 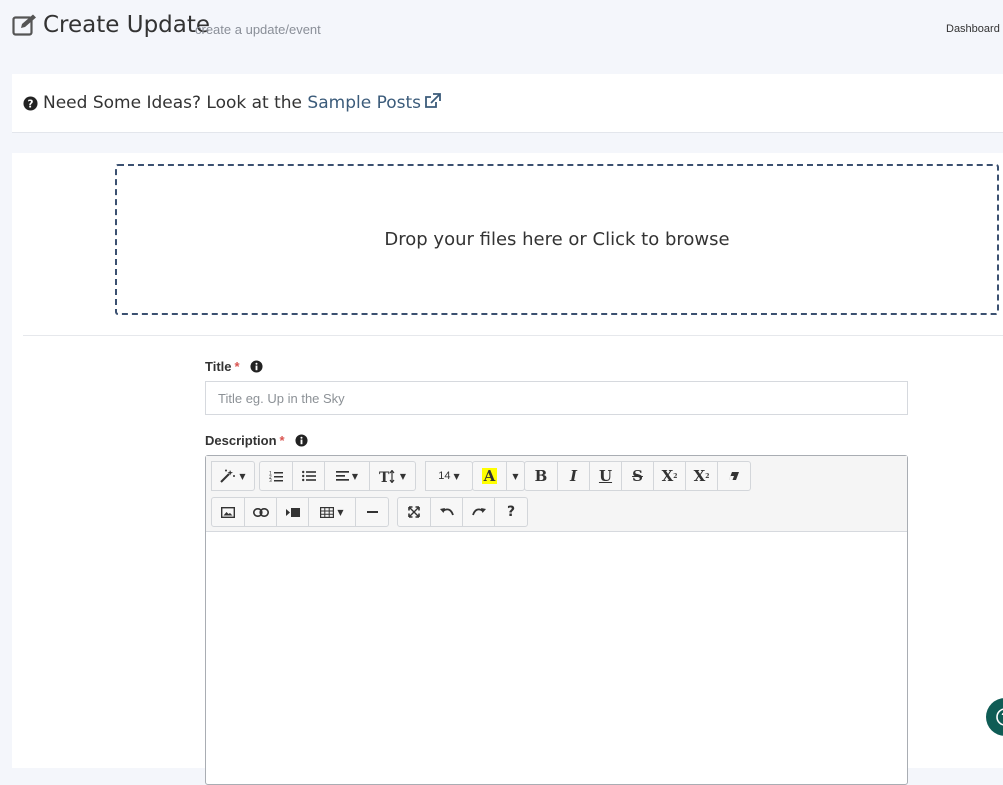 I want to click on ideas-prefix: Need Some Ideas? Look at the, so click(x=175, y=103).